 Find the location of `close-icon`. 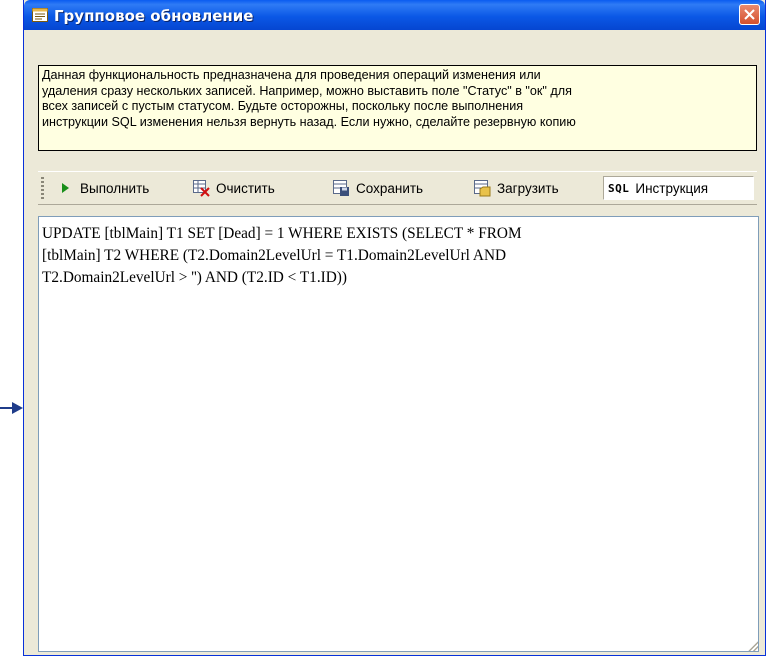

close-icon is located at coordinates (749, 14).